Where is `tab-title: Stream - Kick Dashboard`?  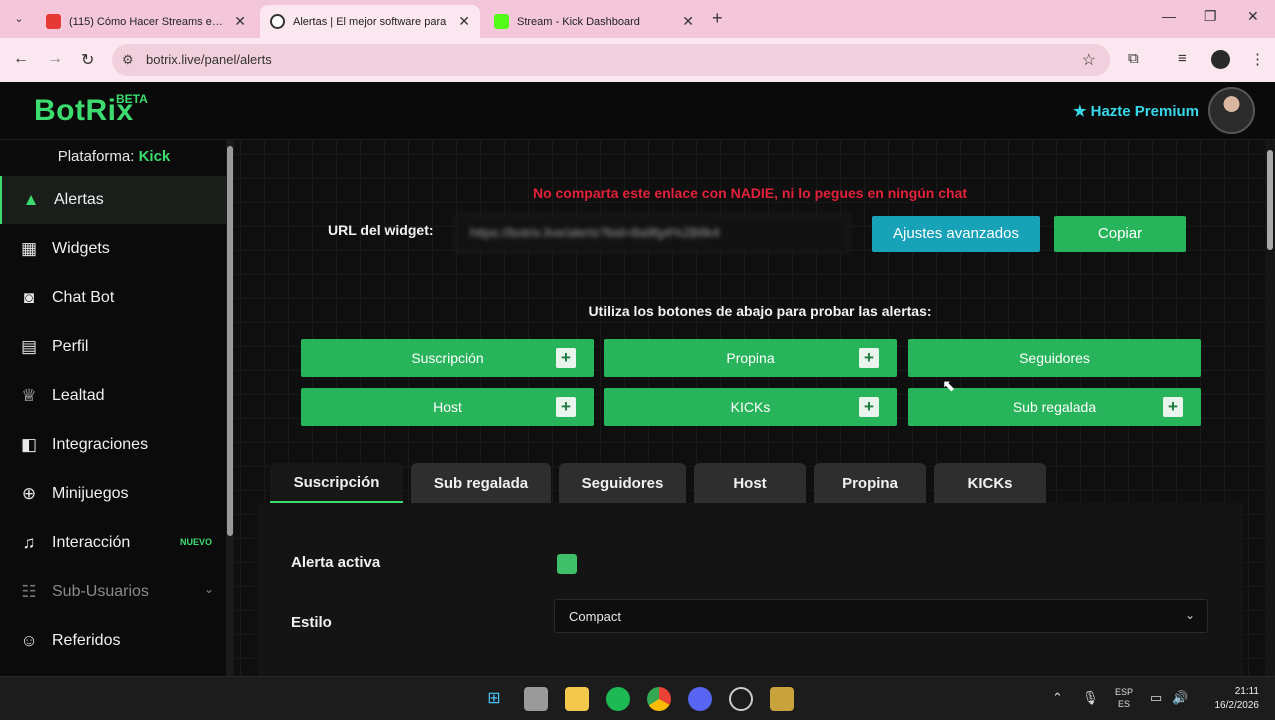 tab-title: Stream - Kick Dashboard is located at coordinates (578, 21).